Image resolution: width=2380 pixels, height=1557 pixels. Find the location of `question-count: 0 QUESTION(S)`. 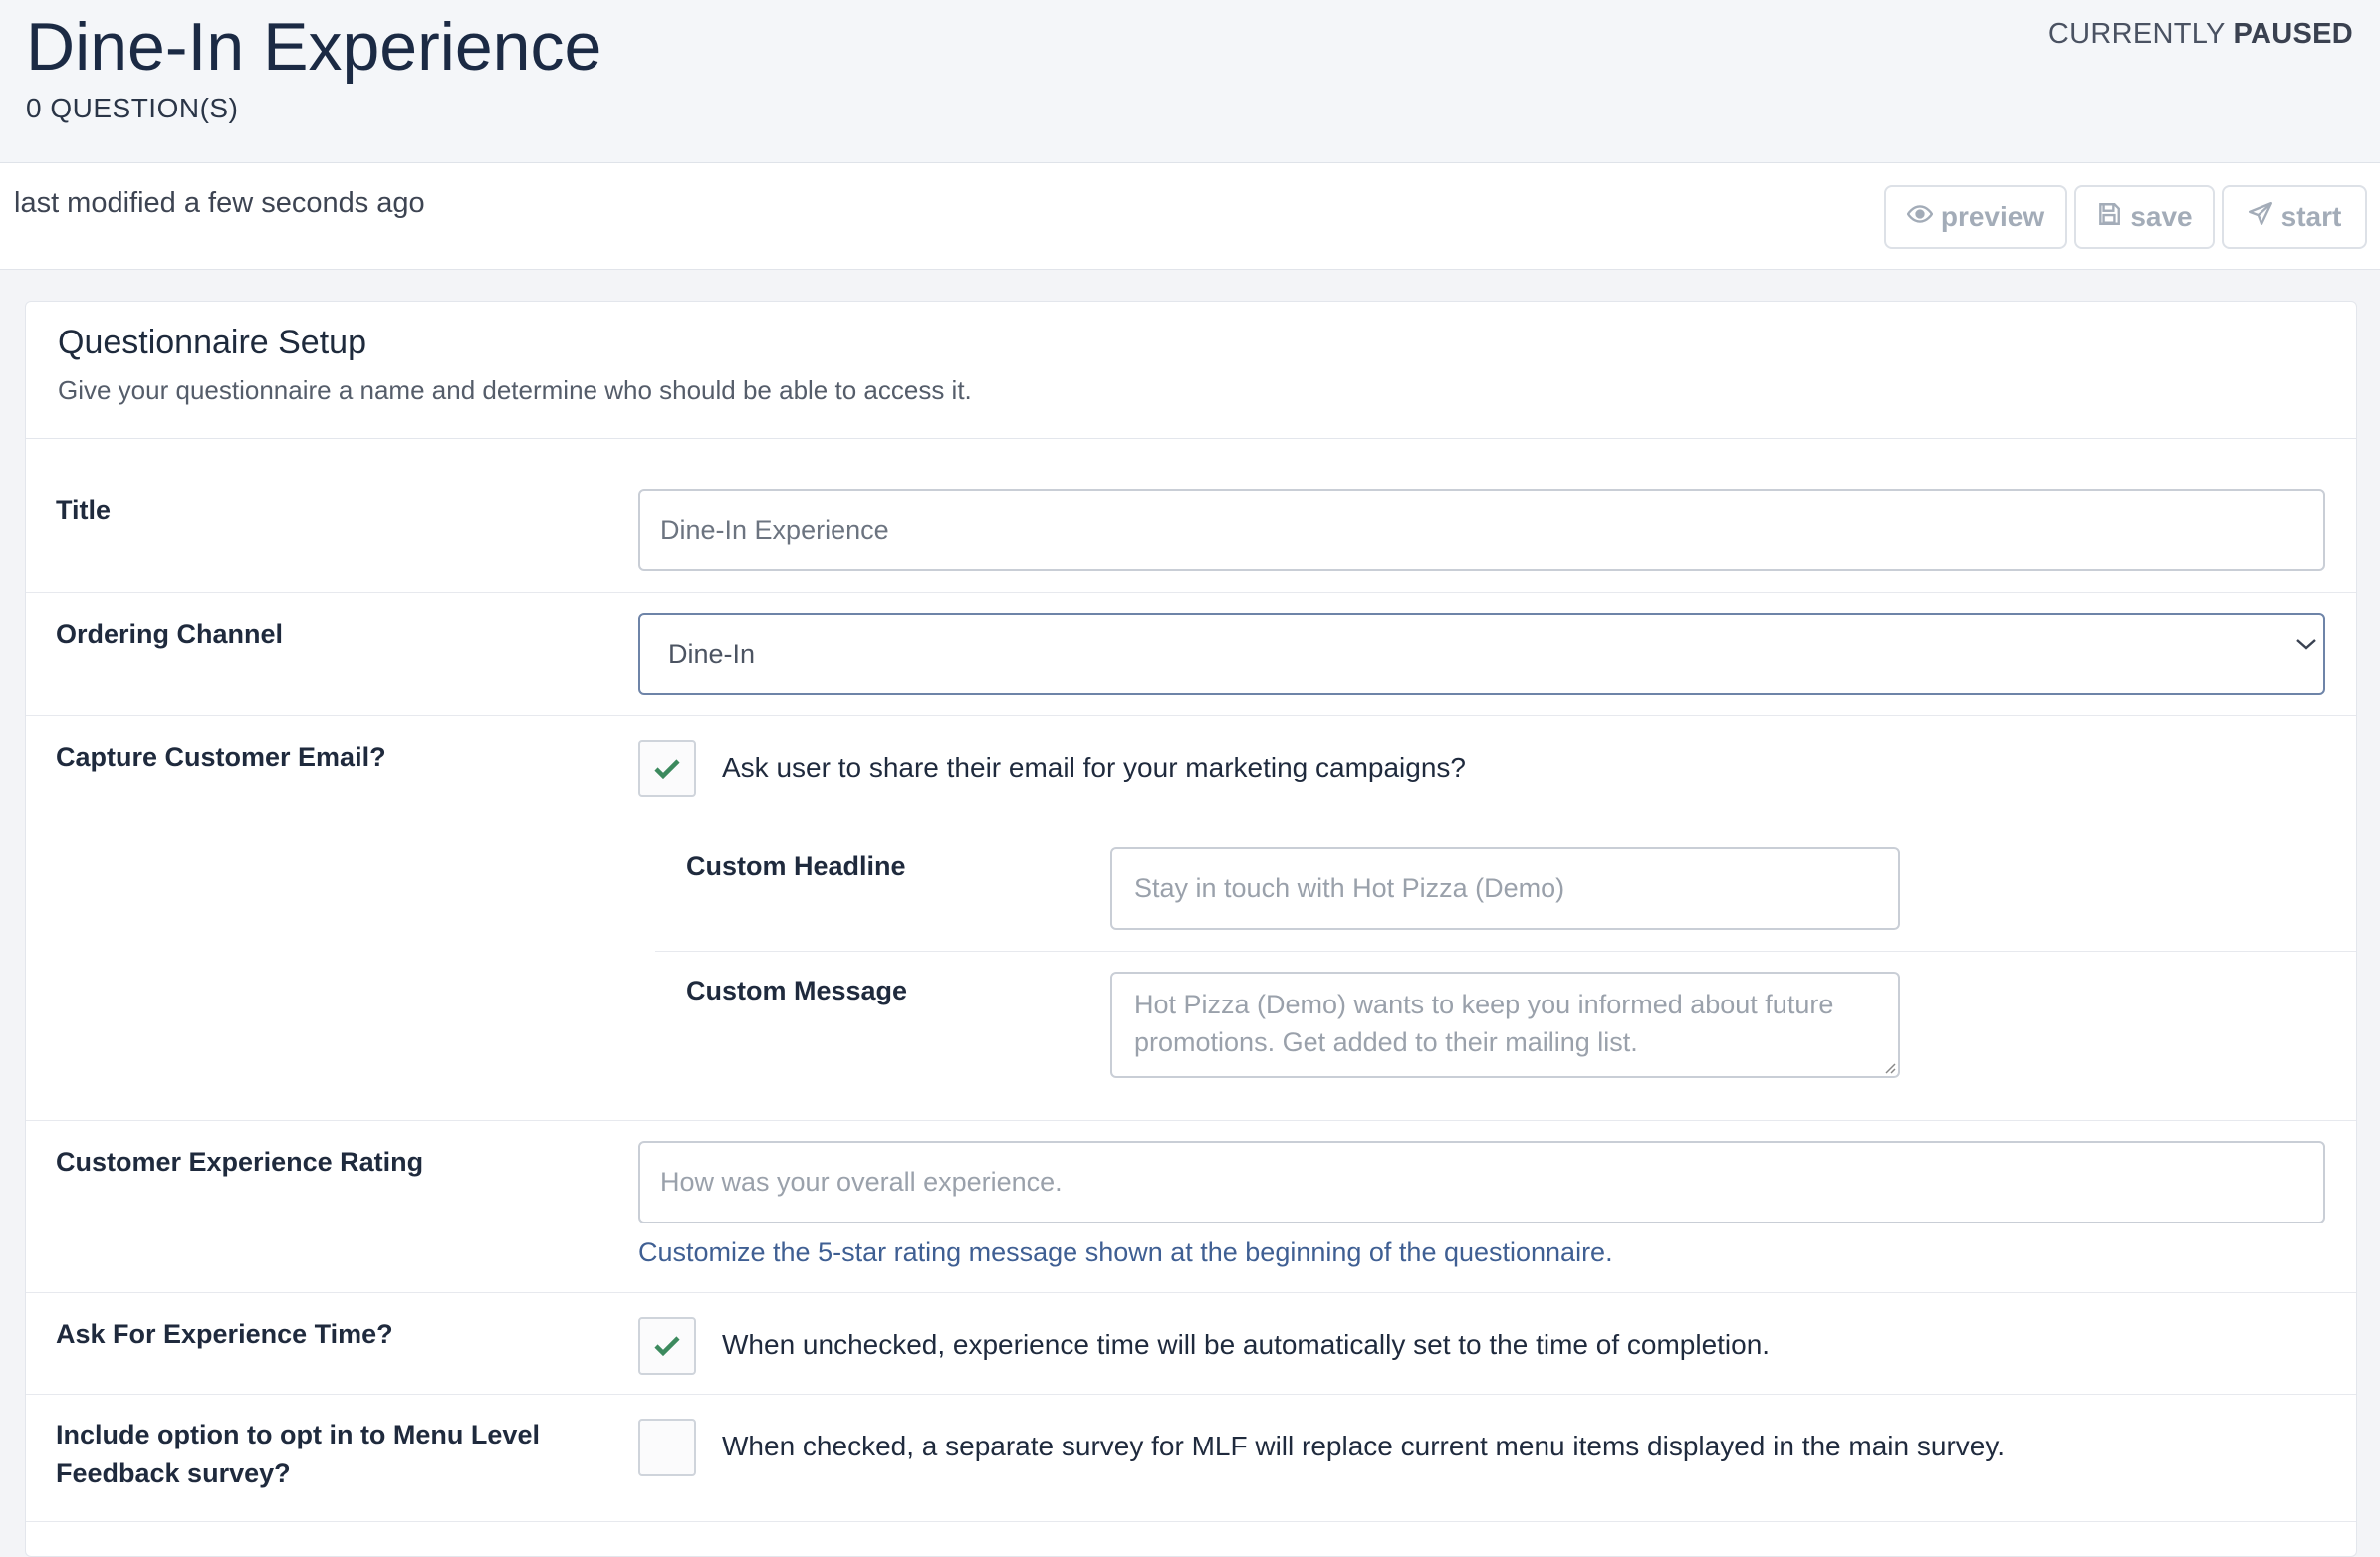

question-count: 0 QUESTION(S) is located at coordinates (132, 108).